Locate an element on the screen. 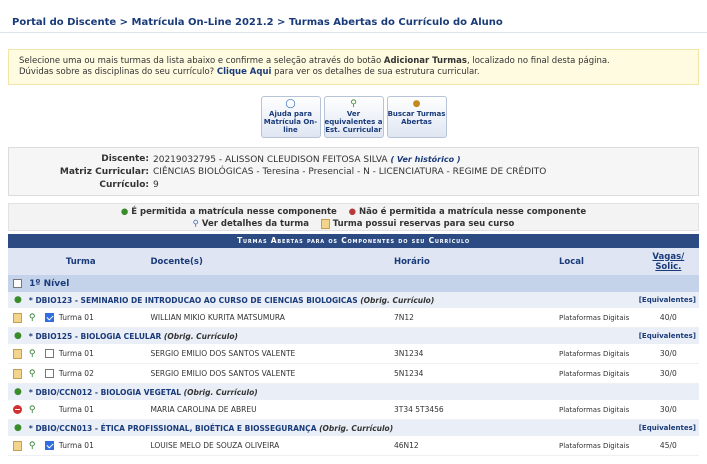 The width and height of the screenshot is (707, 464). equivalentes-cell: [Equivalentes] is located at coordinates (668, 300).